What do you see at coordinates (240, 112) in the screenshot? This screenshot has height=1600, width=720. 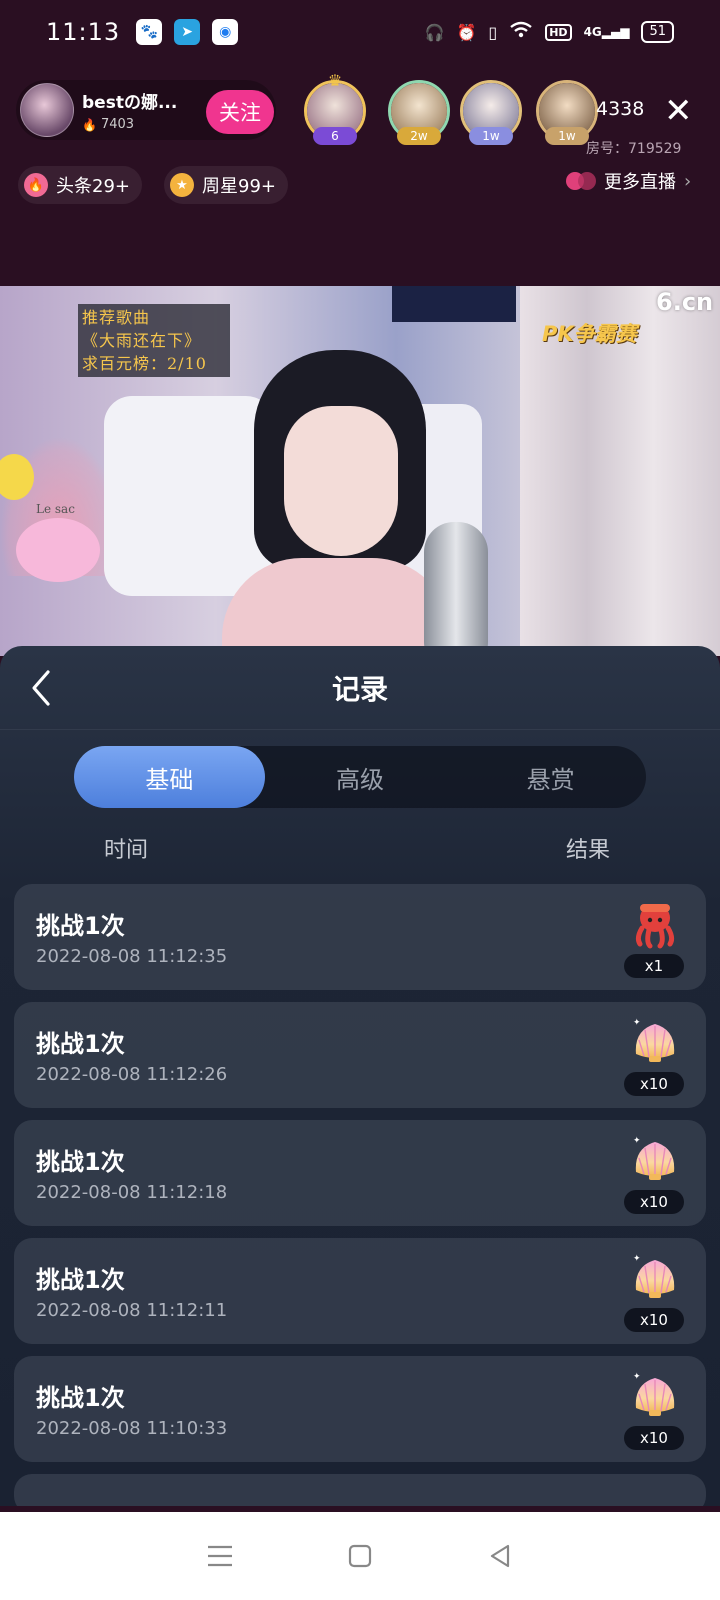 I see `follow-button: 关注` at bounding box center [240, 112].